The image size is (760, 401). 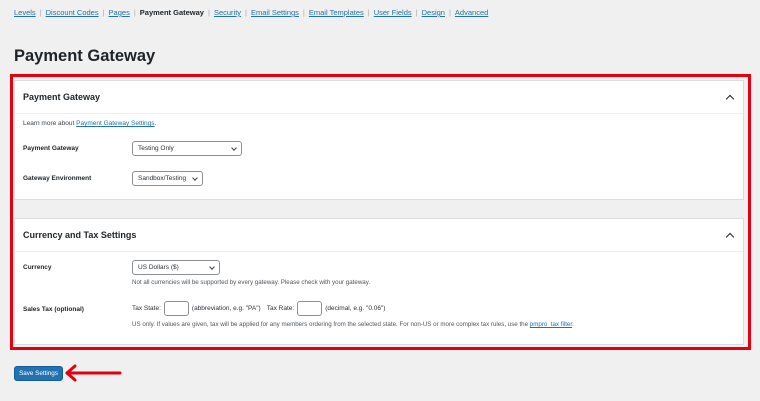 What do you see at coordinates (119, 12) in the screenshot?
I see `nav-link-pages: Pages` at bounding box center [119, 12].